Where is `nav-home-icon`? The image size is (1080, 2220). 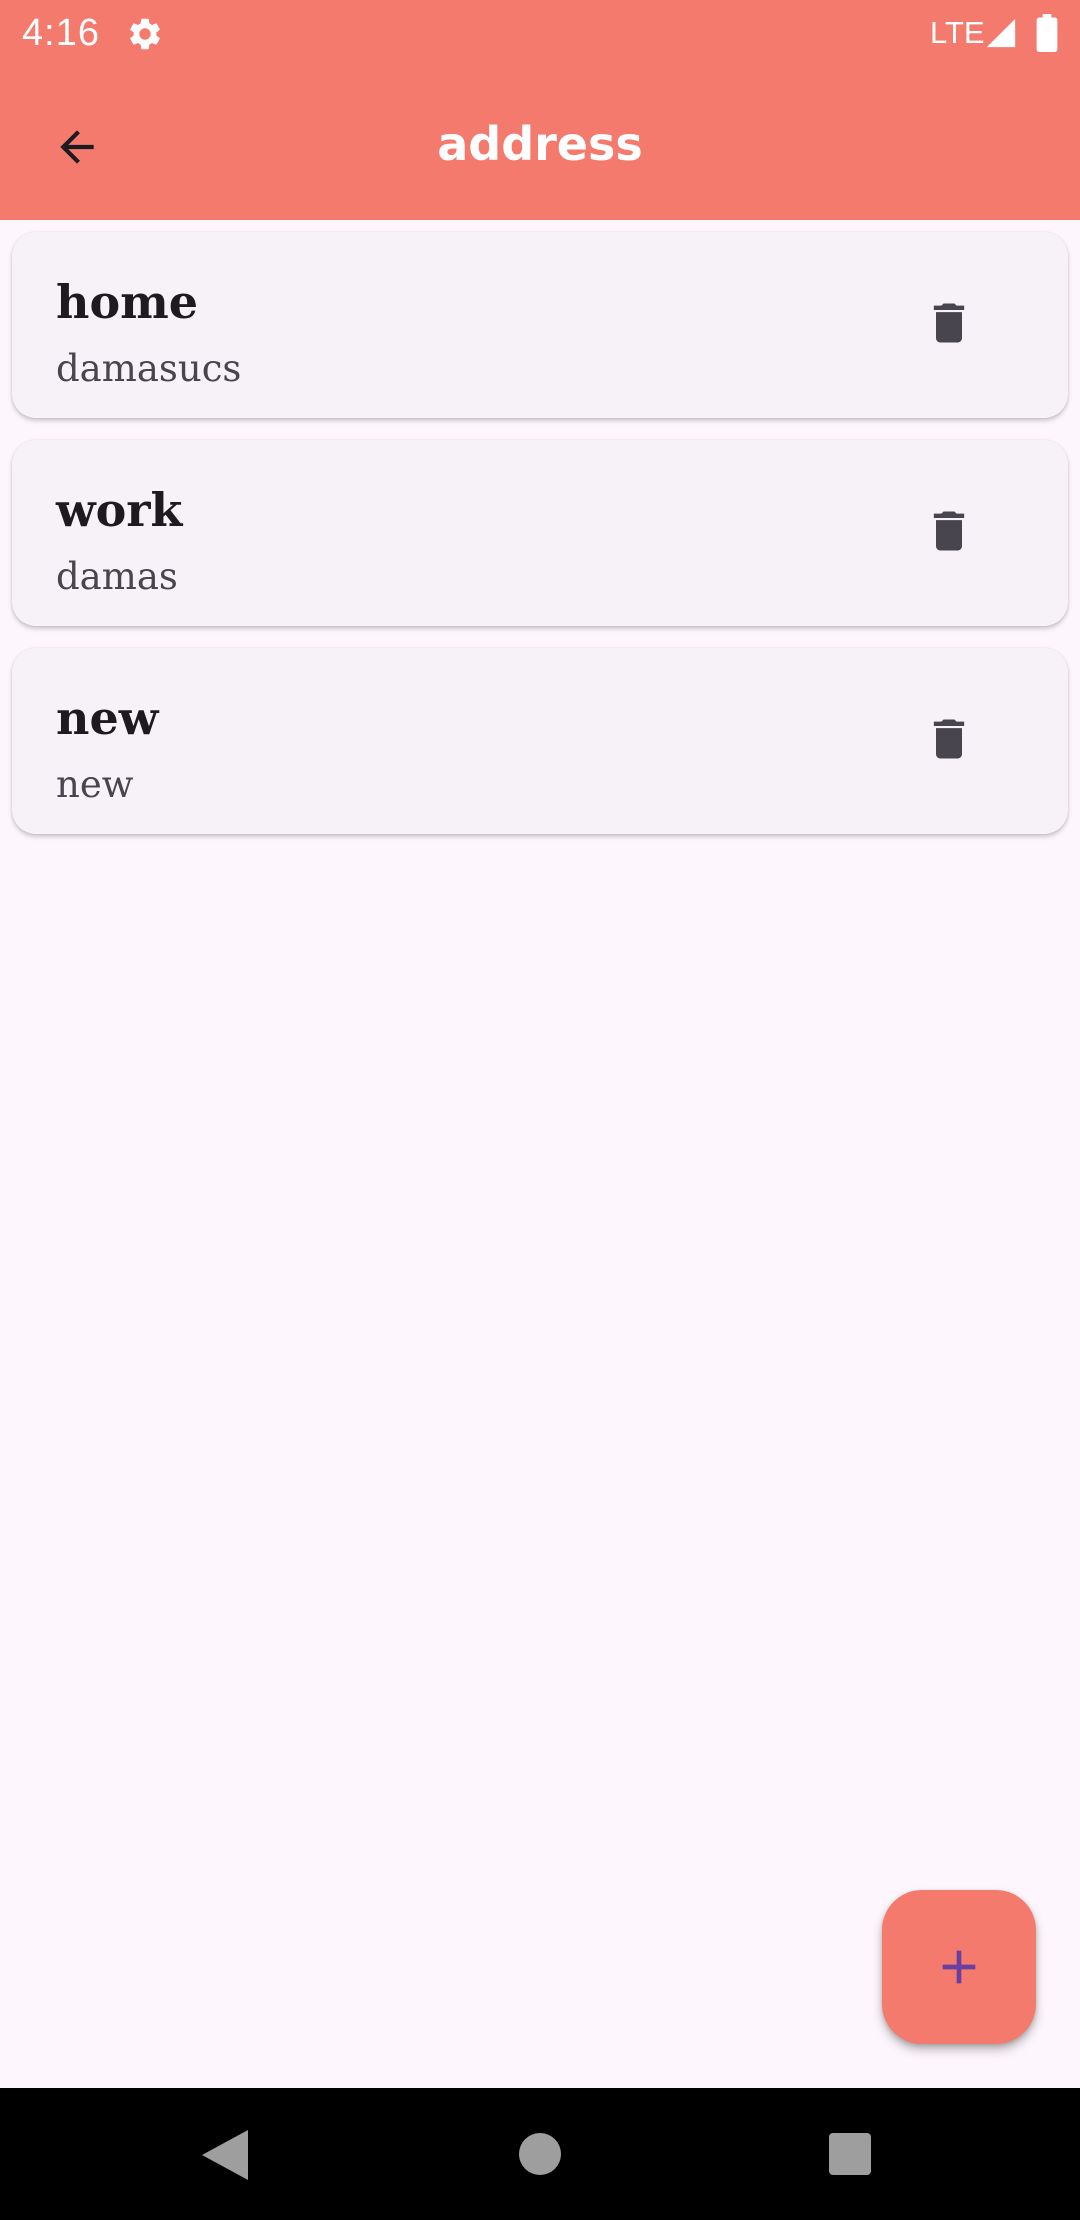
nav-home-icon is located at coordinates (540, 2154).